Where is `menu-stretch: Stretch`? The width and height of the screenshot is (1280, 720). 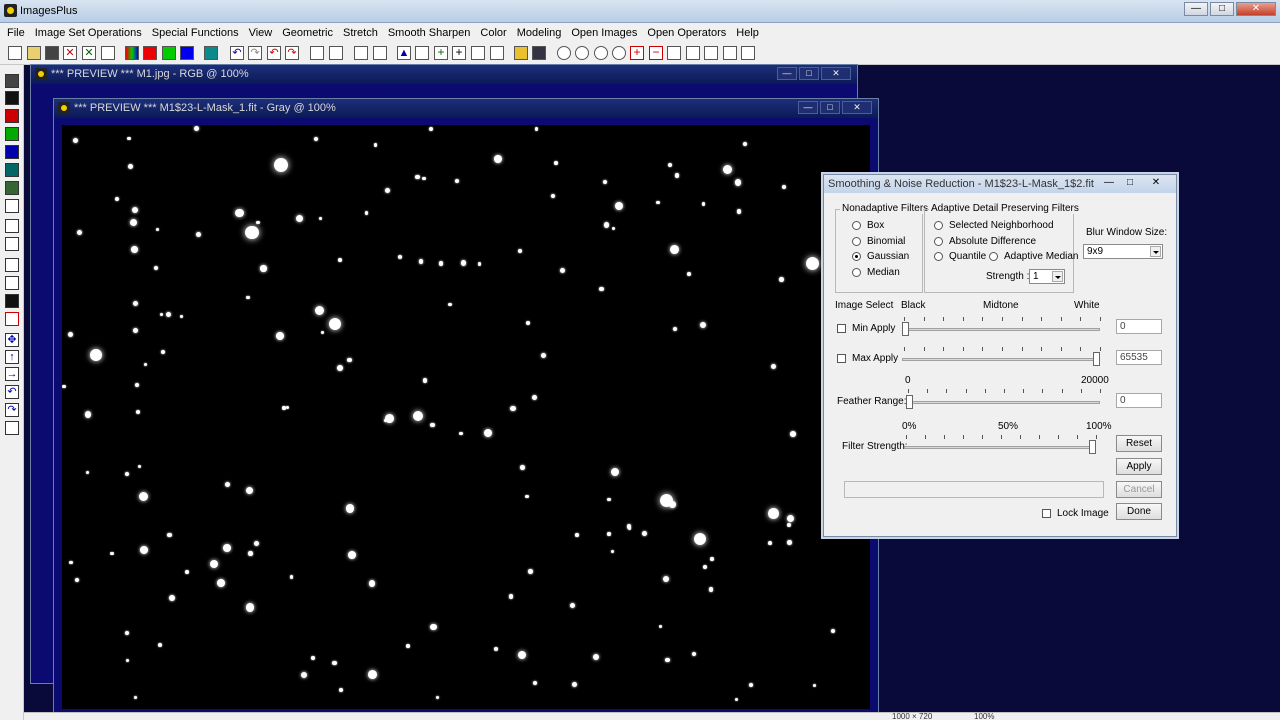
menu-stretch: Stretch is located at coordinates (360, 33).